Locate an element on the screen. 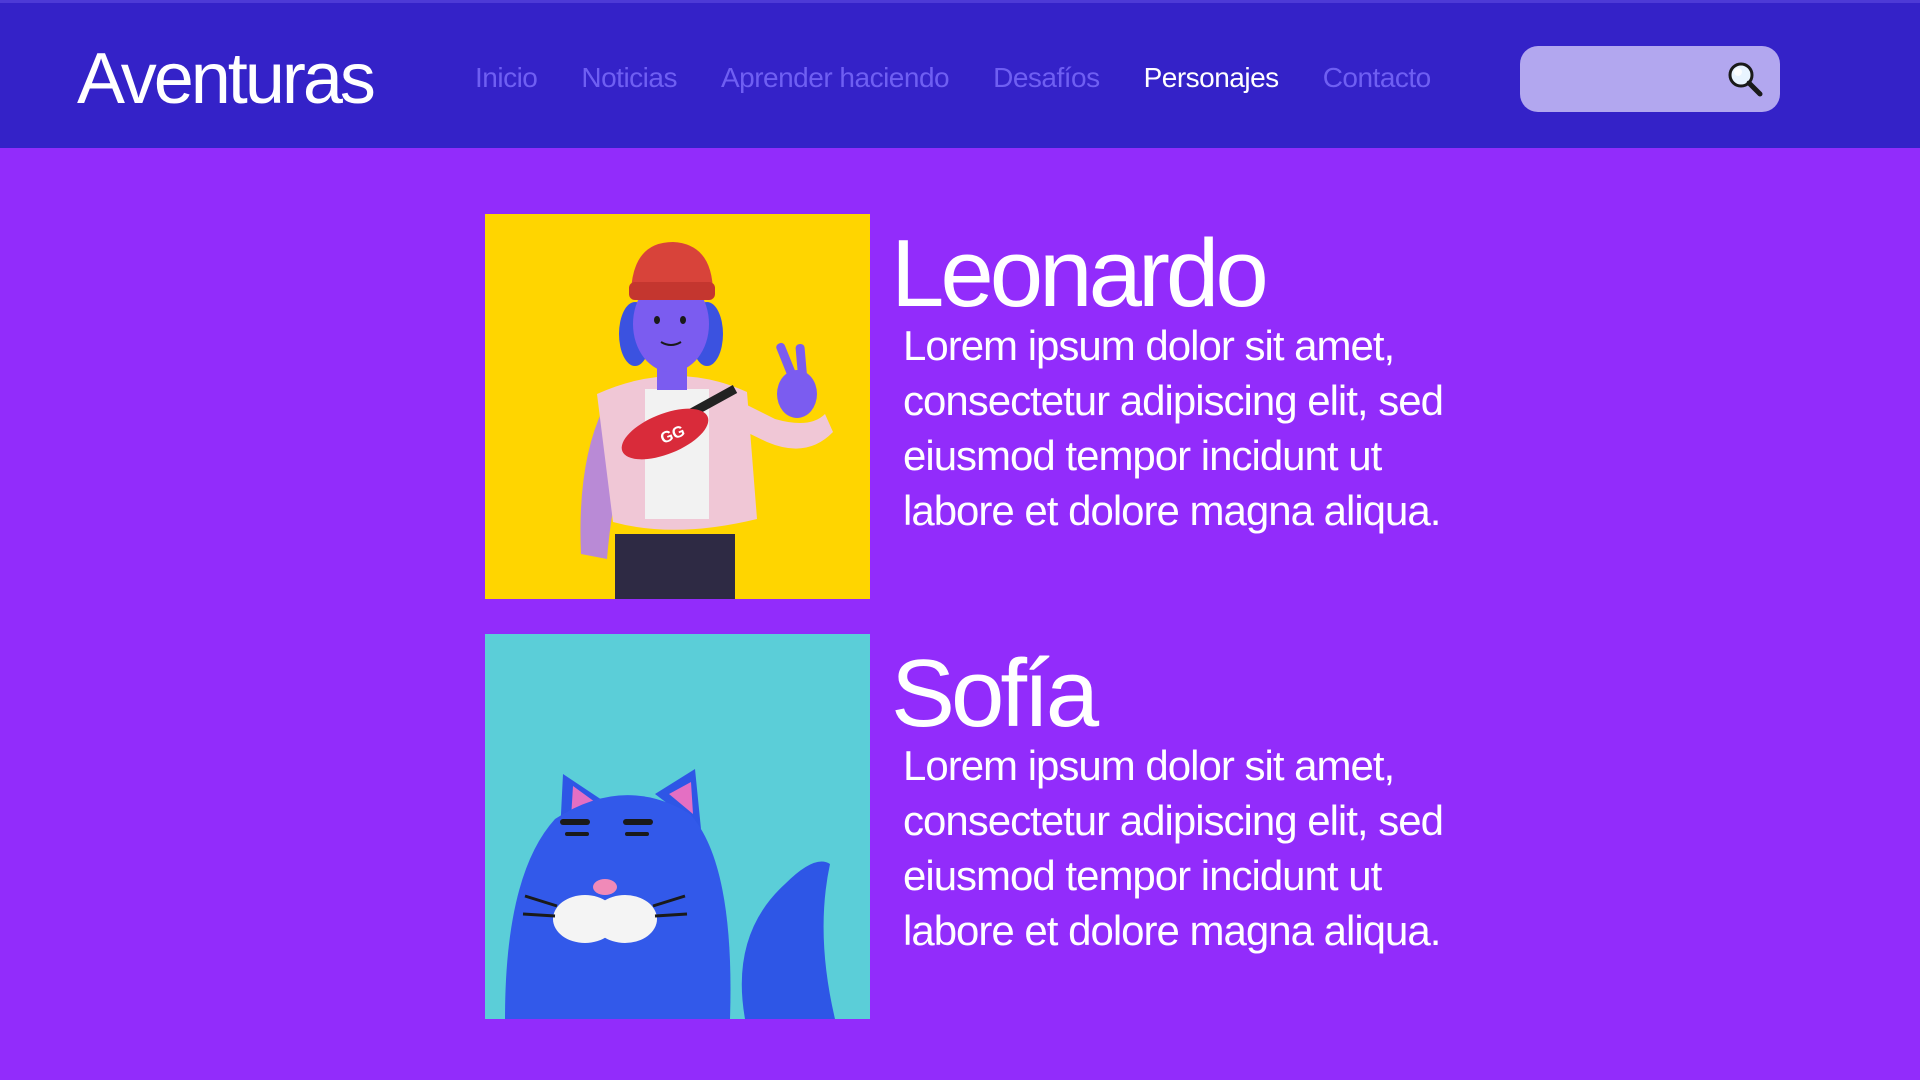 This screenshot has width=1920, height=1080. nav-item-desafios: Desafíos is located at coordinates (1046, 78).